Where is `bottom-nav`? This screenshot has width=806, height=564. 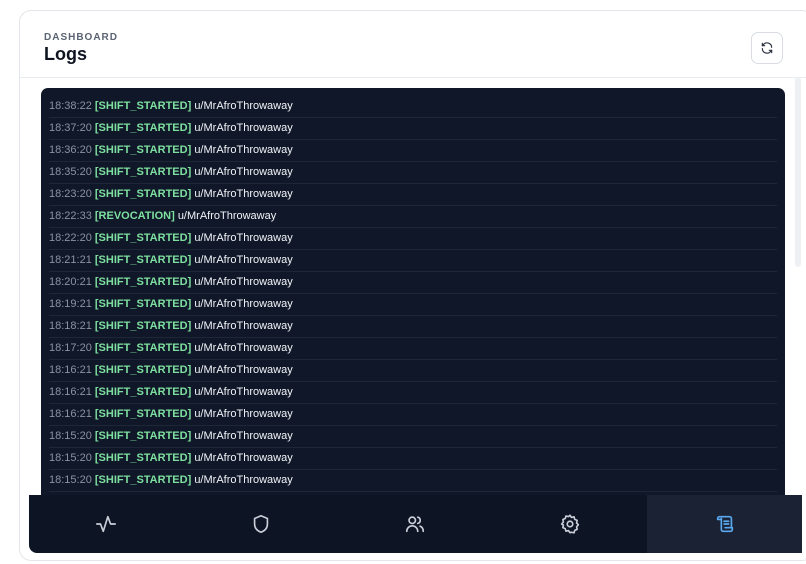
bottom-nav is located at coordinates (415, 524).